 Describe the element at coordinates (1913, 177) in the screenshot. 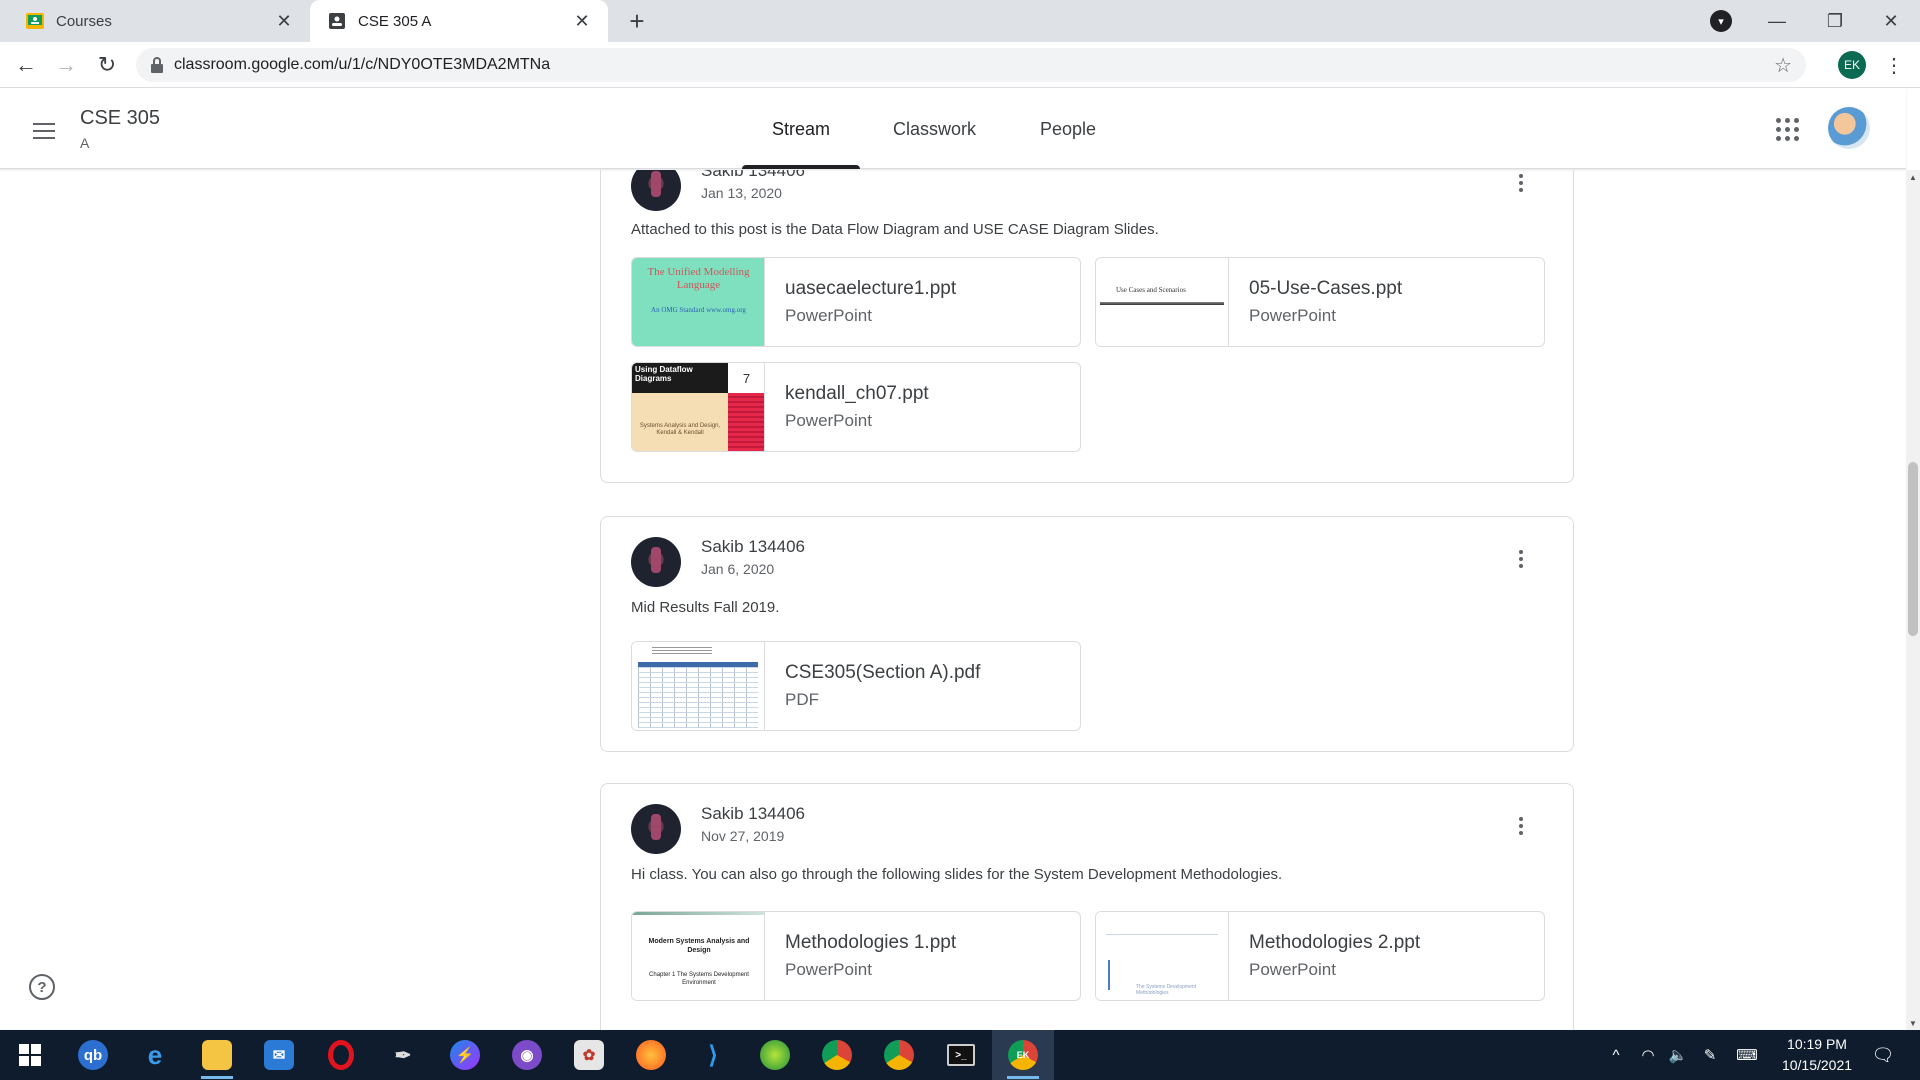

I see `scroll-up-icon: ▲` at that location.